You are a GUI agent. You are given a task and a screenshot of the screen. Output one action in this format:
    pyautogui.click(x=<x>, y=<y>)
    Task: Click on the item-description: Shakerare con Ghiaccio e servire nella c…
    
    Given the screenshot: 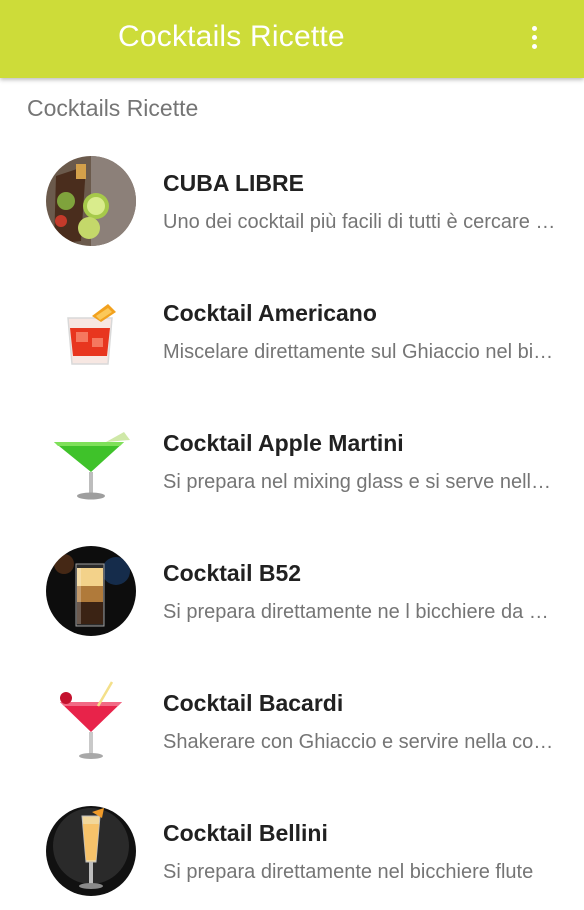 What is the action you would take?
    pyautogui.click(x=360, y=742)
    